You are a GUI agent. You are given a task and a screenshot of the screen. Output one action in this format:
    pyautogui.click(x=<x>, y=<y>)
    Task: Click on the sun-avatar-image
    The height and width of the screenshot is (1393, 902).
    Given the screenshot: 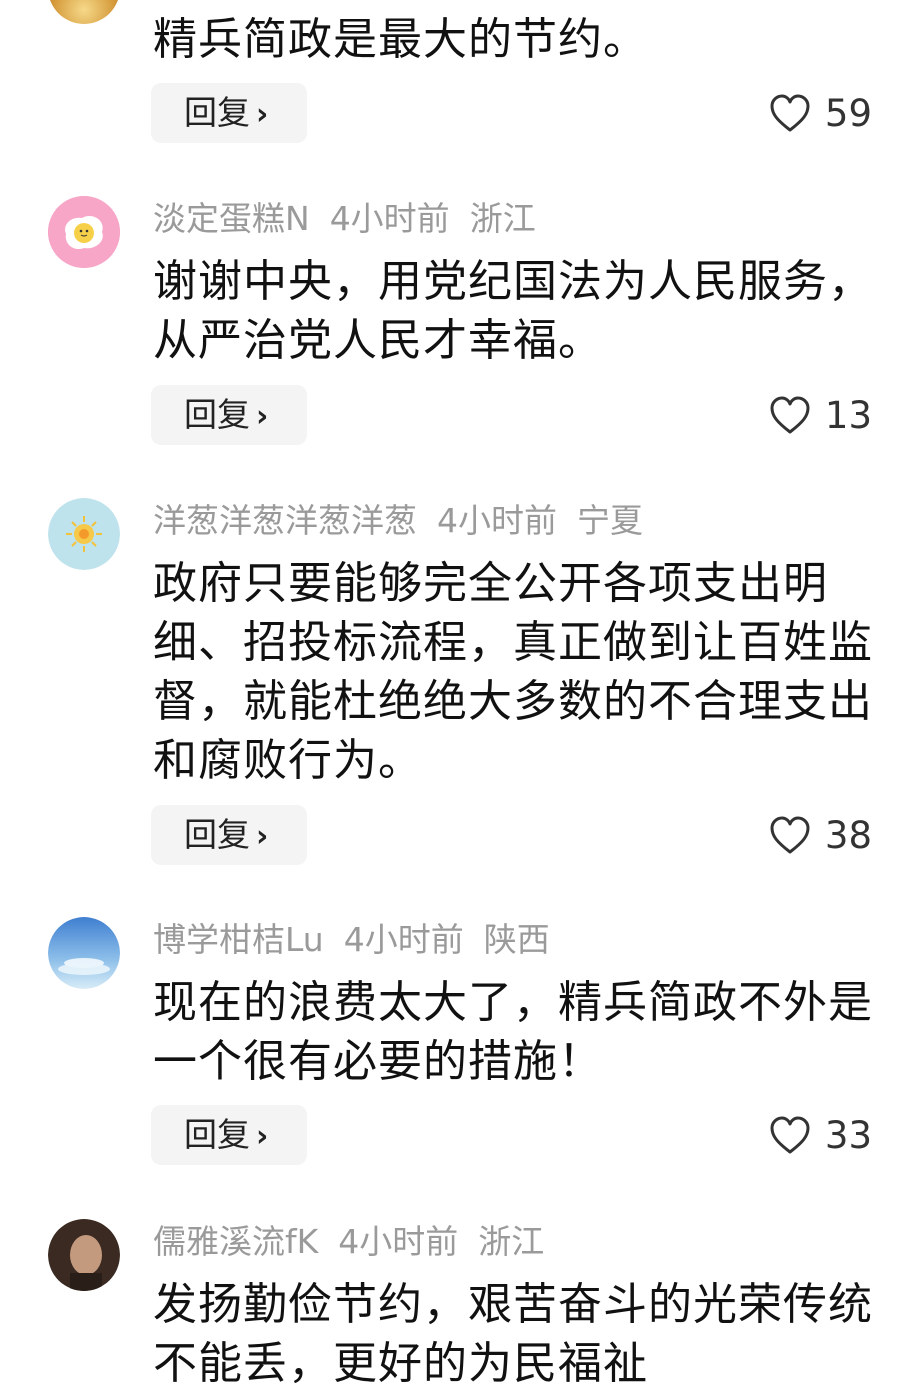 What is the action you would take?
    pyautogui.click(x=84, y=534)
    